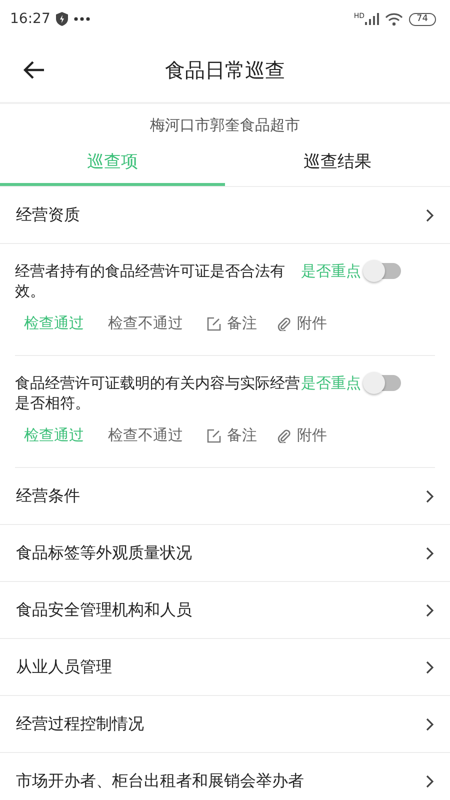 This screenshot has height=800, width=450. Describe the element at coordinates (158, 393) in the screenshot. I see `question-text: 食品经营许可证载明的有关内容与实际经营是否相符。` at that location.